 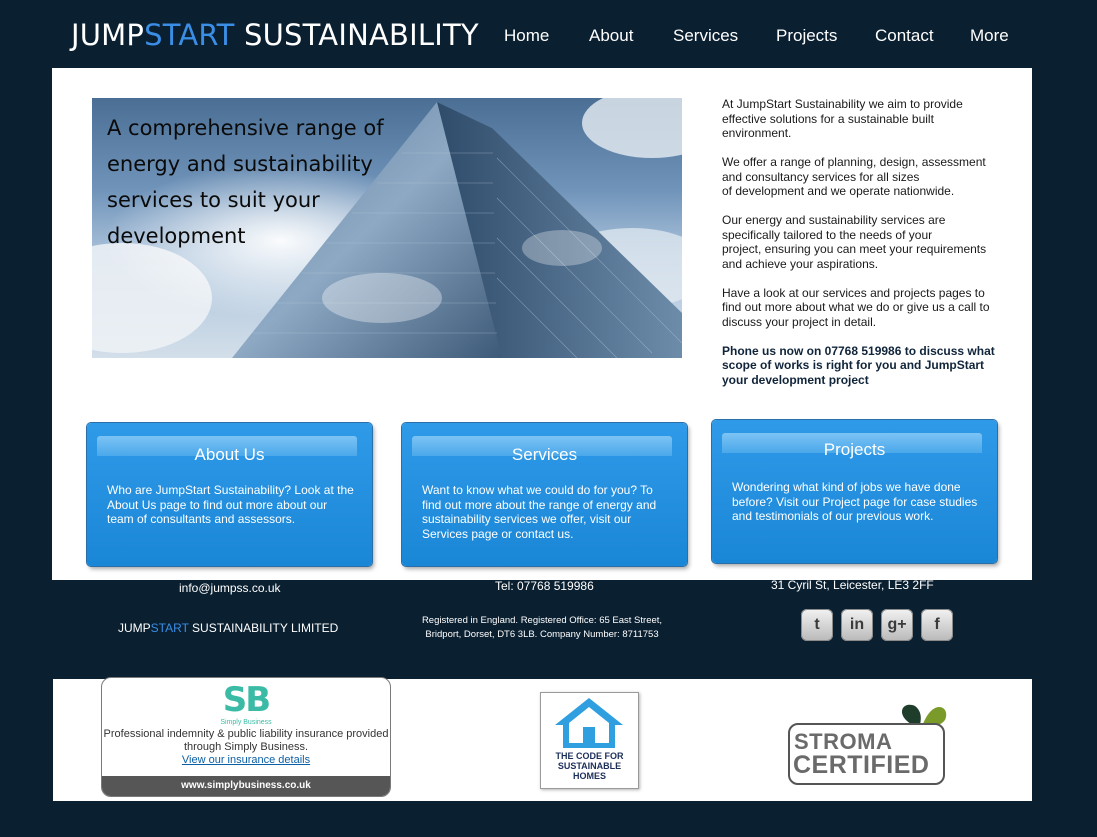 What do you see at coordinates (852, 585) in the screenshot?
I see `footer-address: 31 Cyril St, Leicester, LE3 2FF` at bounding box center [852, 585].